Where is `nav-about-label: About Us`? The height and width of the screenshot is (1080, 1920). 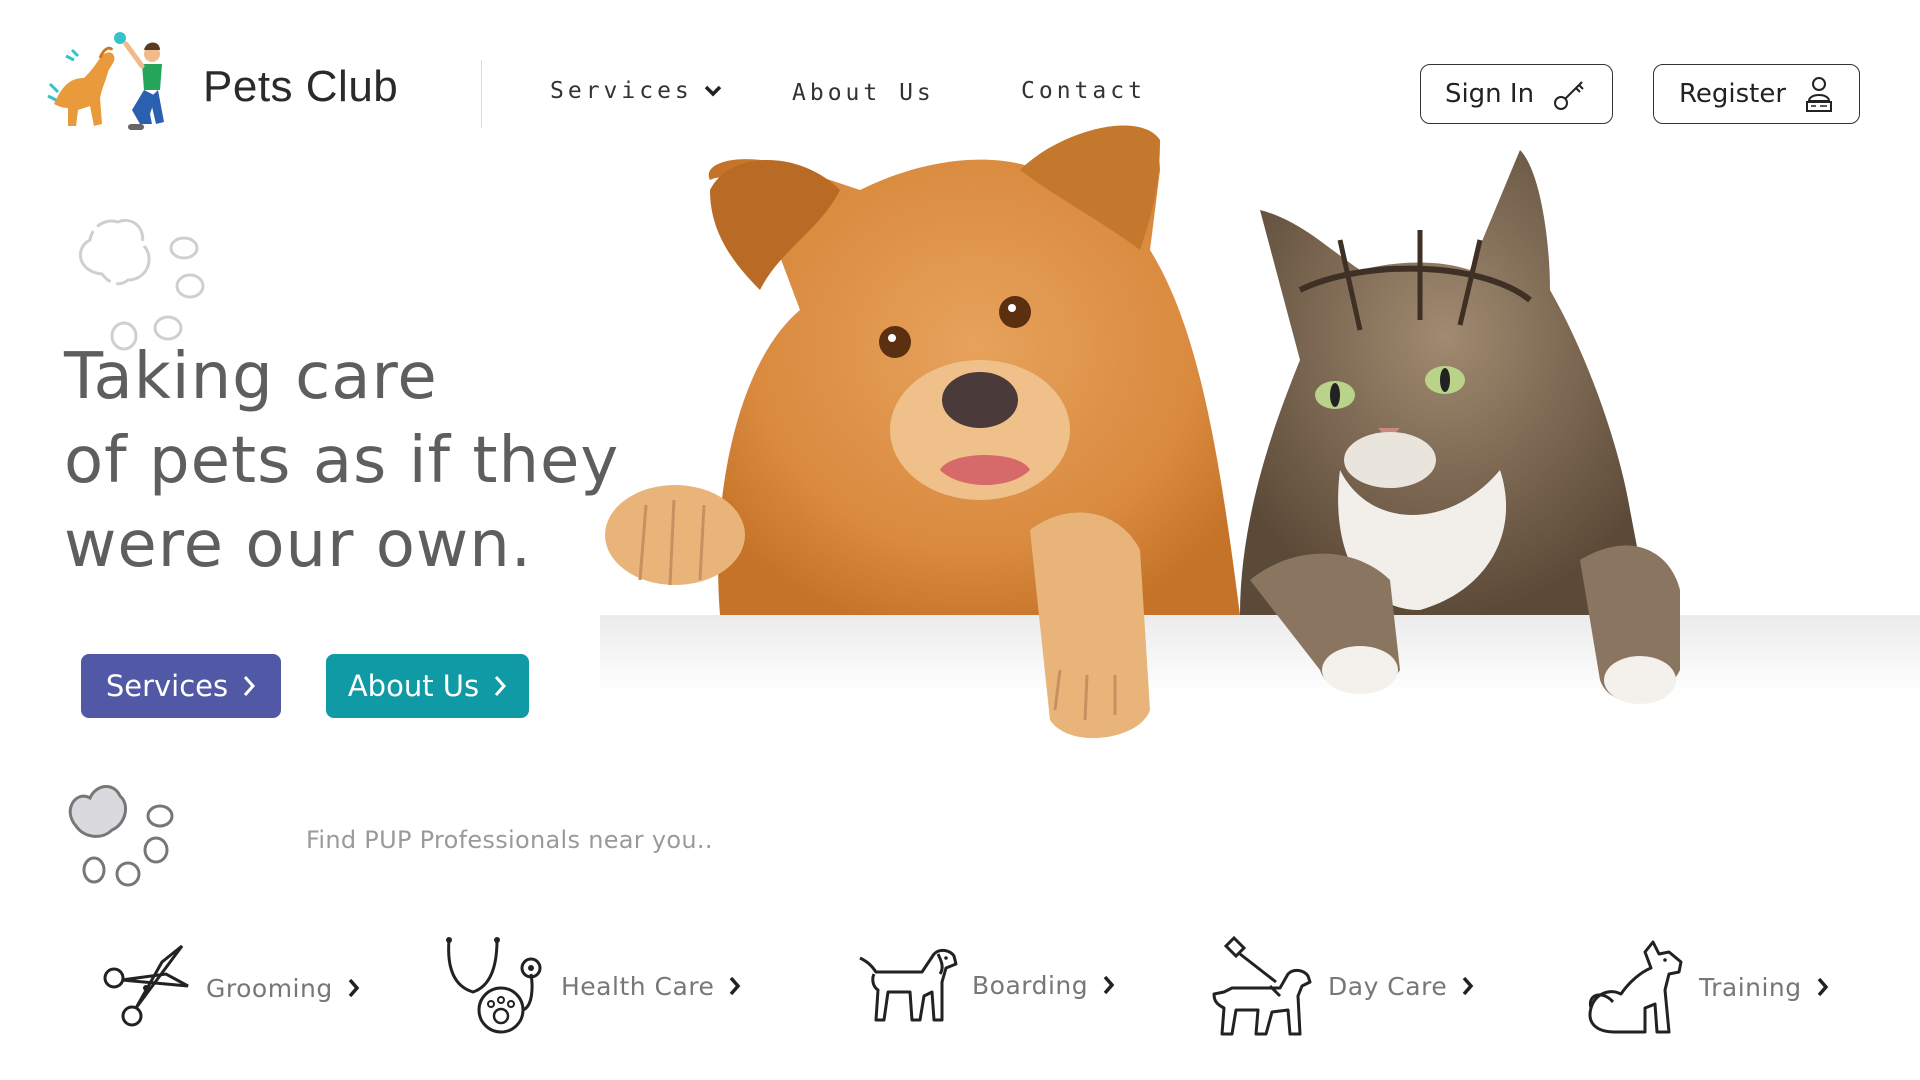
nav-about-label: About Us is located at coordinates (863, 93).